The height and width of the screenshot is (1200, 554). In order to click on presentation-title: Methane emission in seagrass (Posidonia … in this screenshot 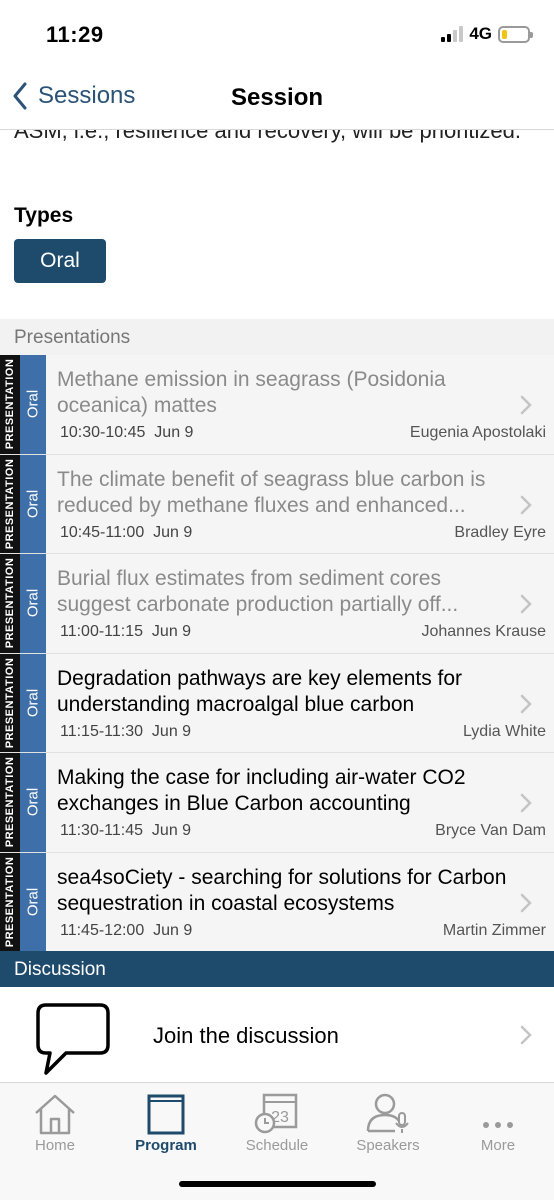, I will do `click(251, 392)`.